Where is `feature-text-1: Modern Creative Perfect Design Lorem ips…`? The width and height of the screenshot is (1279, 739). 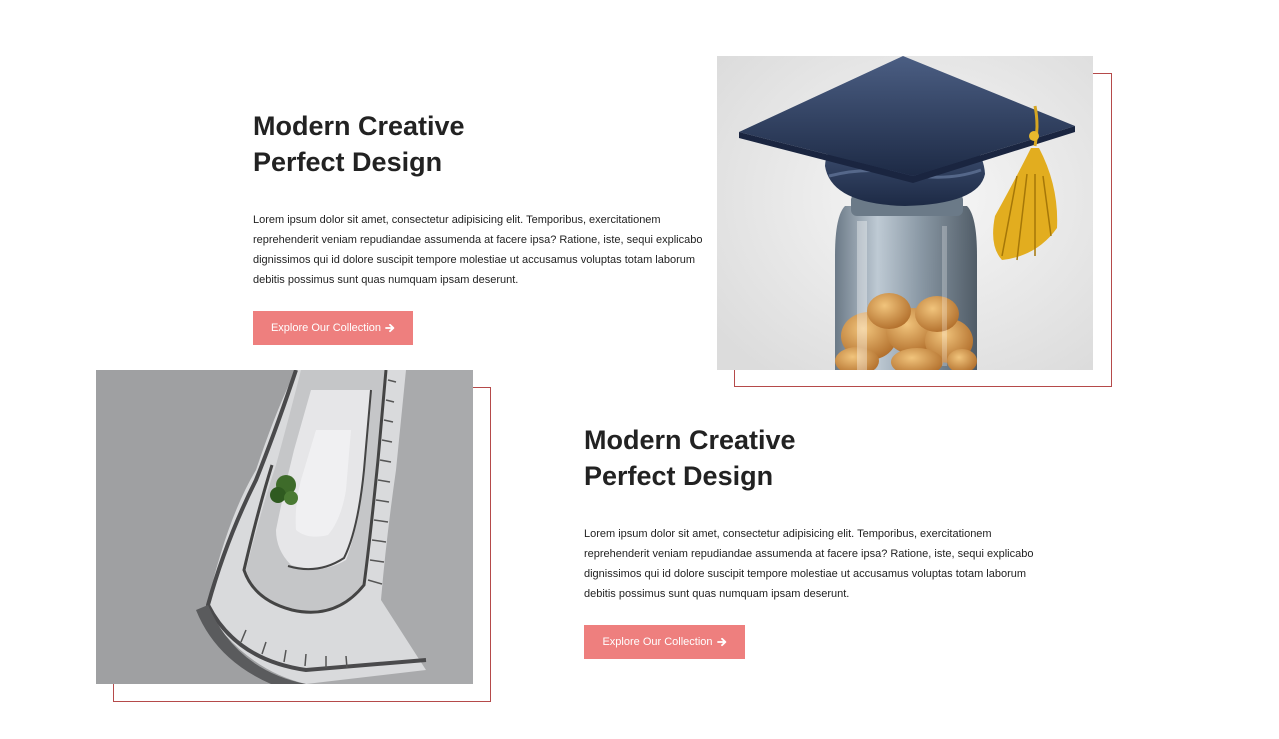 feature-text-1: Modern Creative Perfect Design Lorem ips… is located at coordinates (483, 199).